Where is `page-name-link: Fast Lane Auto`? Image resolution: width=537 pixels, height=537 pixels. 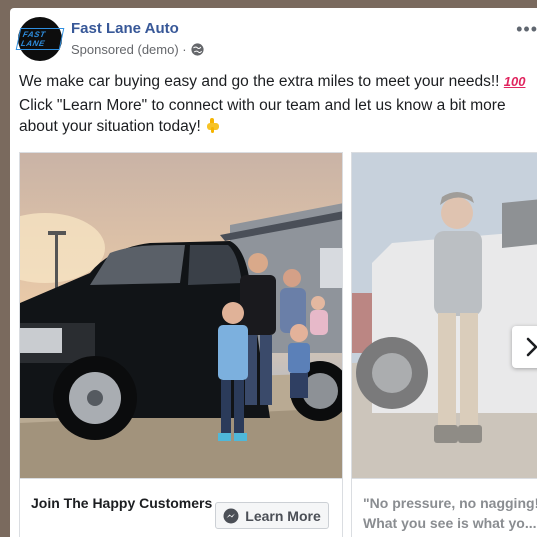 page-name-link: Fast Lane Auto is located at coordinates (125, 28).